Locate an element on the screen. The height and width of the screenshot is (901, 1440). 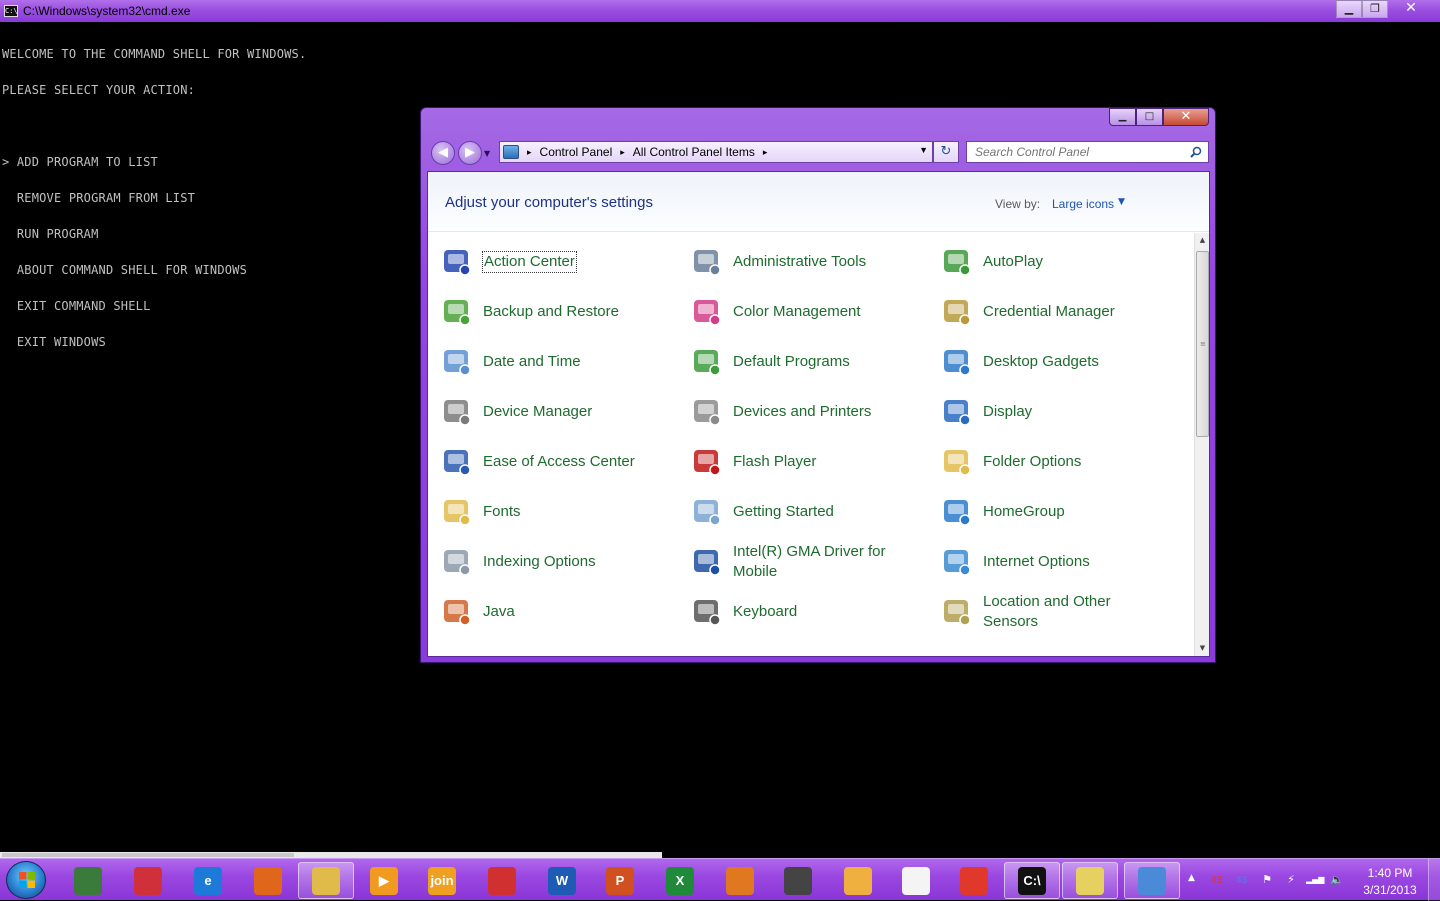
cmd-menu-option: EXIT WINDOWS is located at coordinates (154, 342).